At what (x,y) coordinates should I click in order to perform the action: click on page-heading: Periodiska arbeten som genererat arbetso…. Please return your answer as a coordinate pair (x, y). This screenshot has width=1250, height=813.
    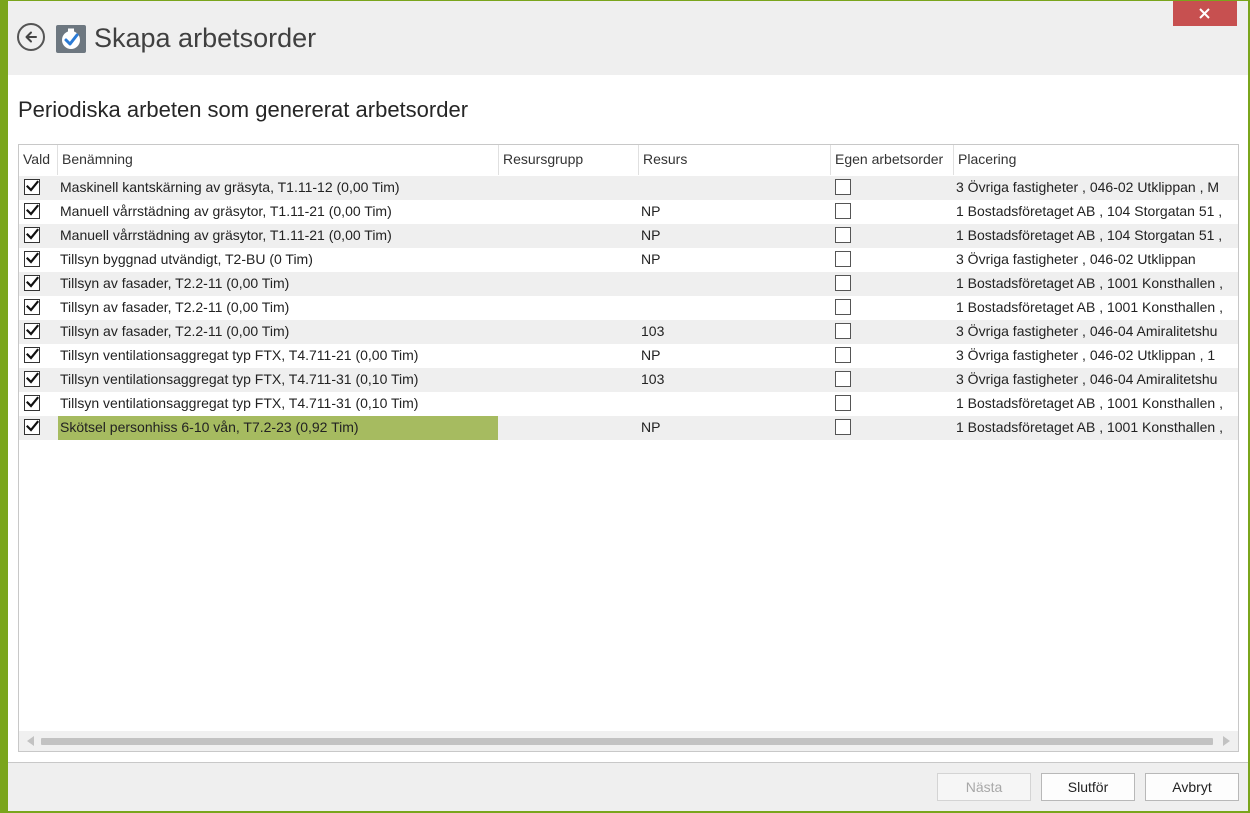
    Looking at the image, I should click on (243, 109).